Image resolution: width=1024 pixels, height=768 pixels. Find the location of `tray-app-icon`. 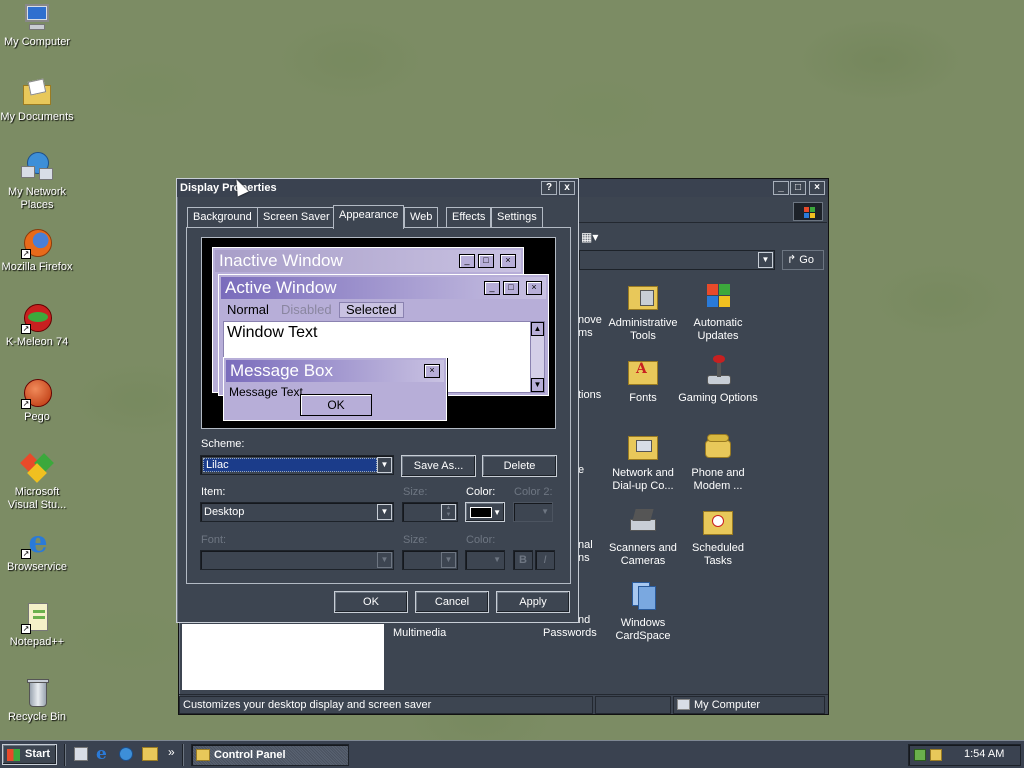

tray-app-icon is located at coordinates (936, 755).